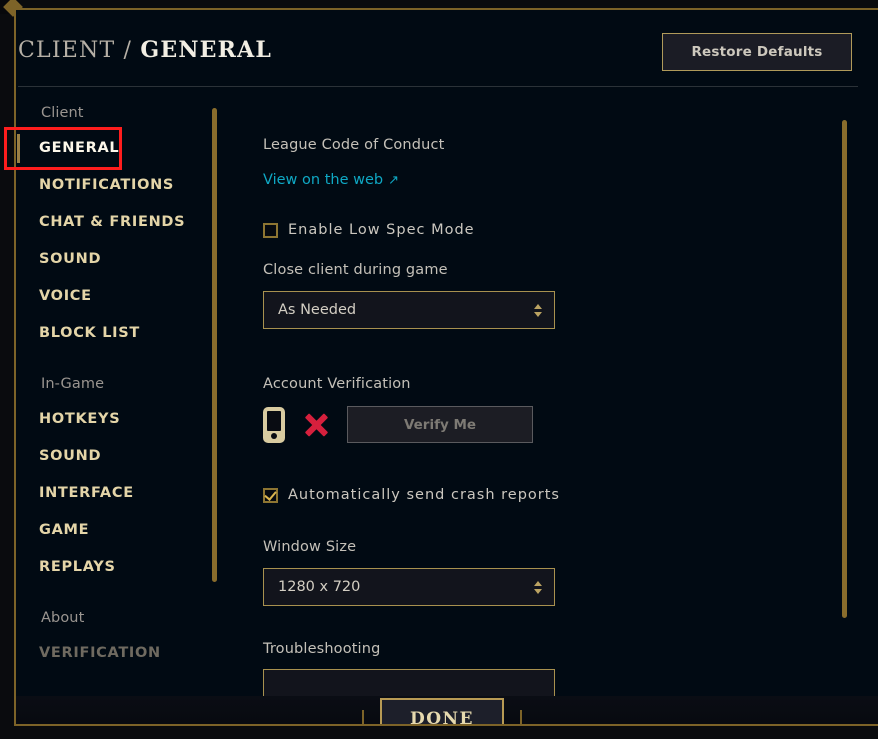 This screenshot has width=878, height=739. I want to click on sidebar-item-notifications: NOTIFICATIONS, so click(116, 185).